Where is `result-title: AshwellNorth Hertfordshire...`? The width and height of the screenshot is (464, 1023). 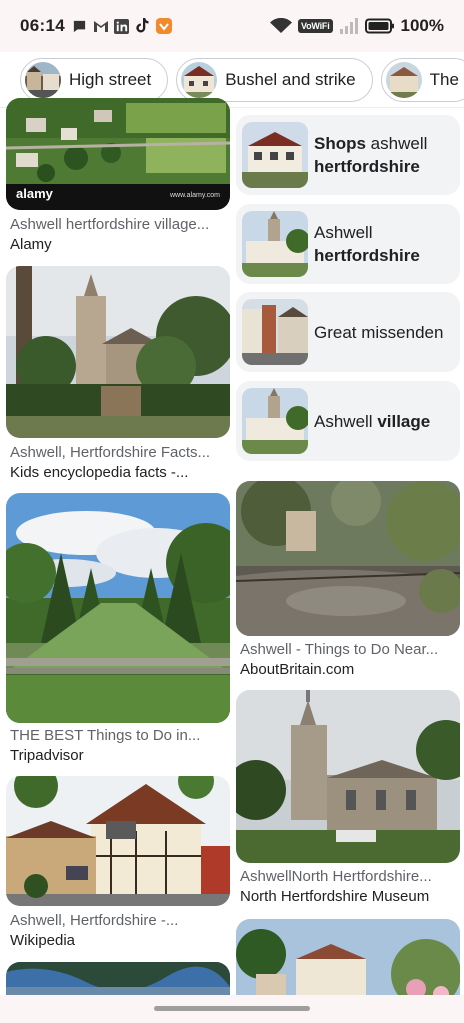
result-title: AshwellNorth Hertfordshire... is located at coordinates (336, 876).